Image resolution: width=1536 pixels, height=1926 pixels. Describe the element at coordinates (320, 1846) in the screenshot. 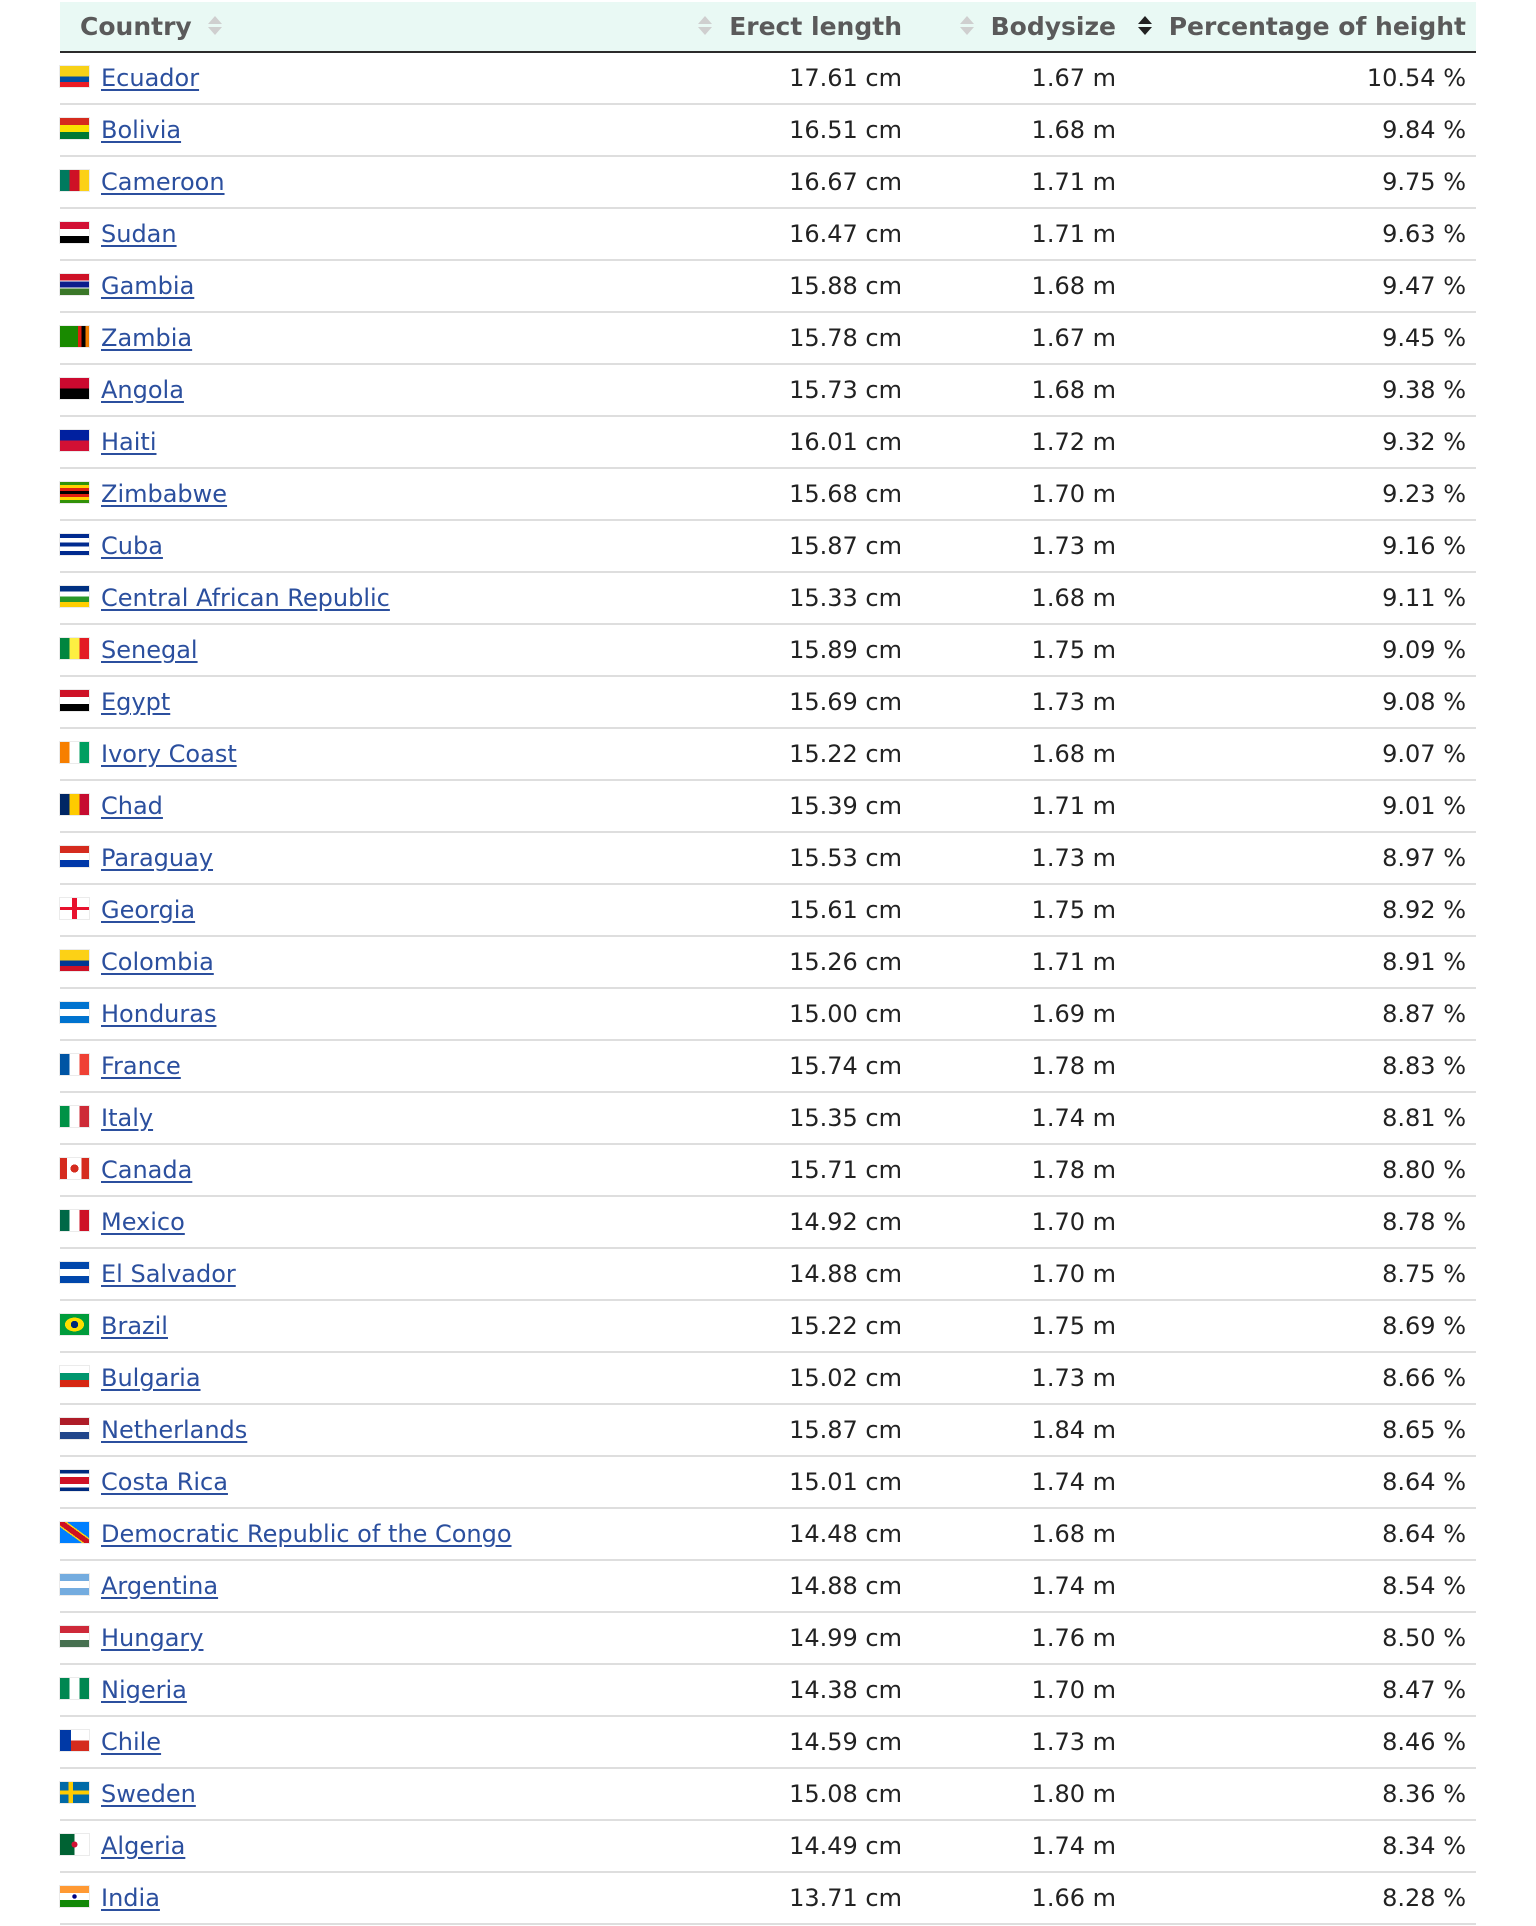

I see `country-cell: Algeria` at that location.